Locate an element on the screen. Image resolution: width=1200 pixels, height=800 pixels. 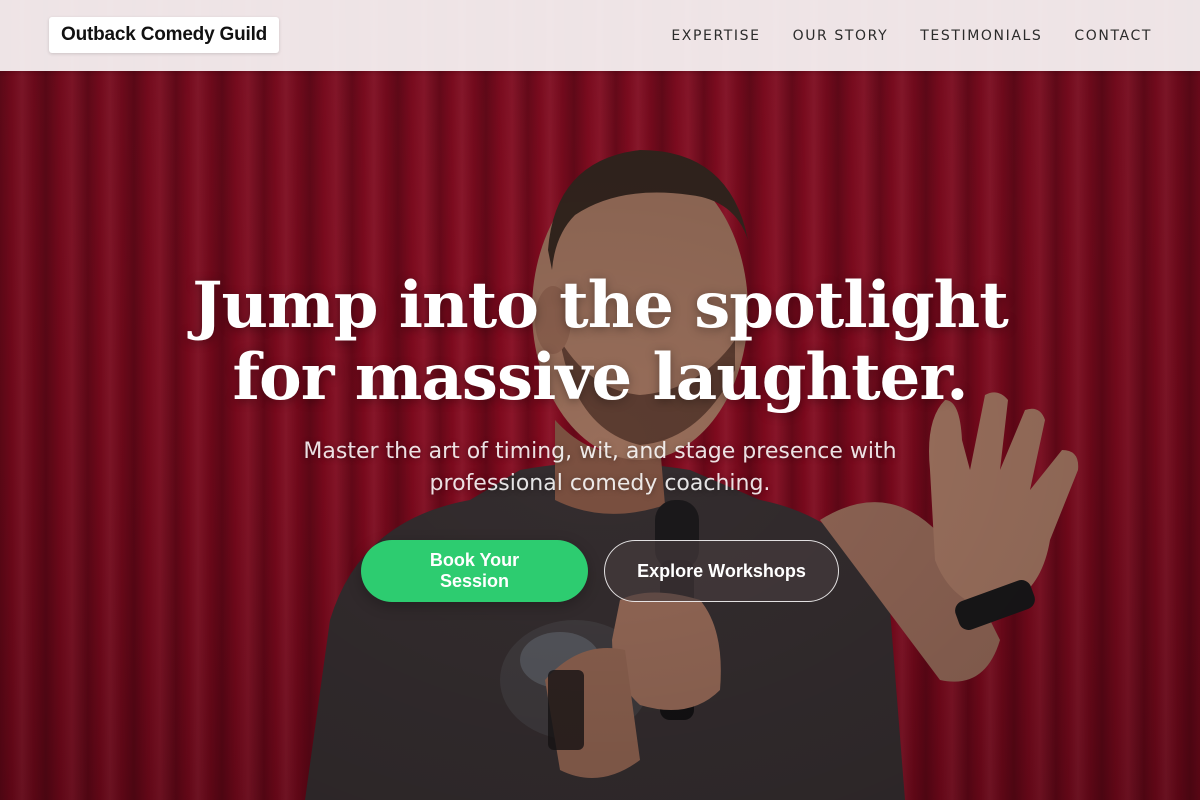
nav-contact: CONTACT is located at coordinates (1113, 36).